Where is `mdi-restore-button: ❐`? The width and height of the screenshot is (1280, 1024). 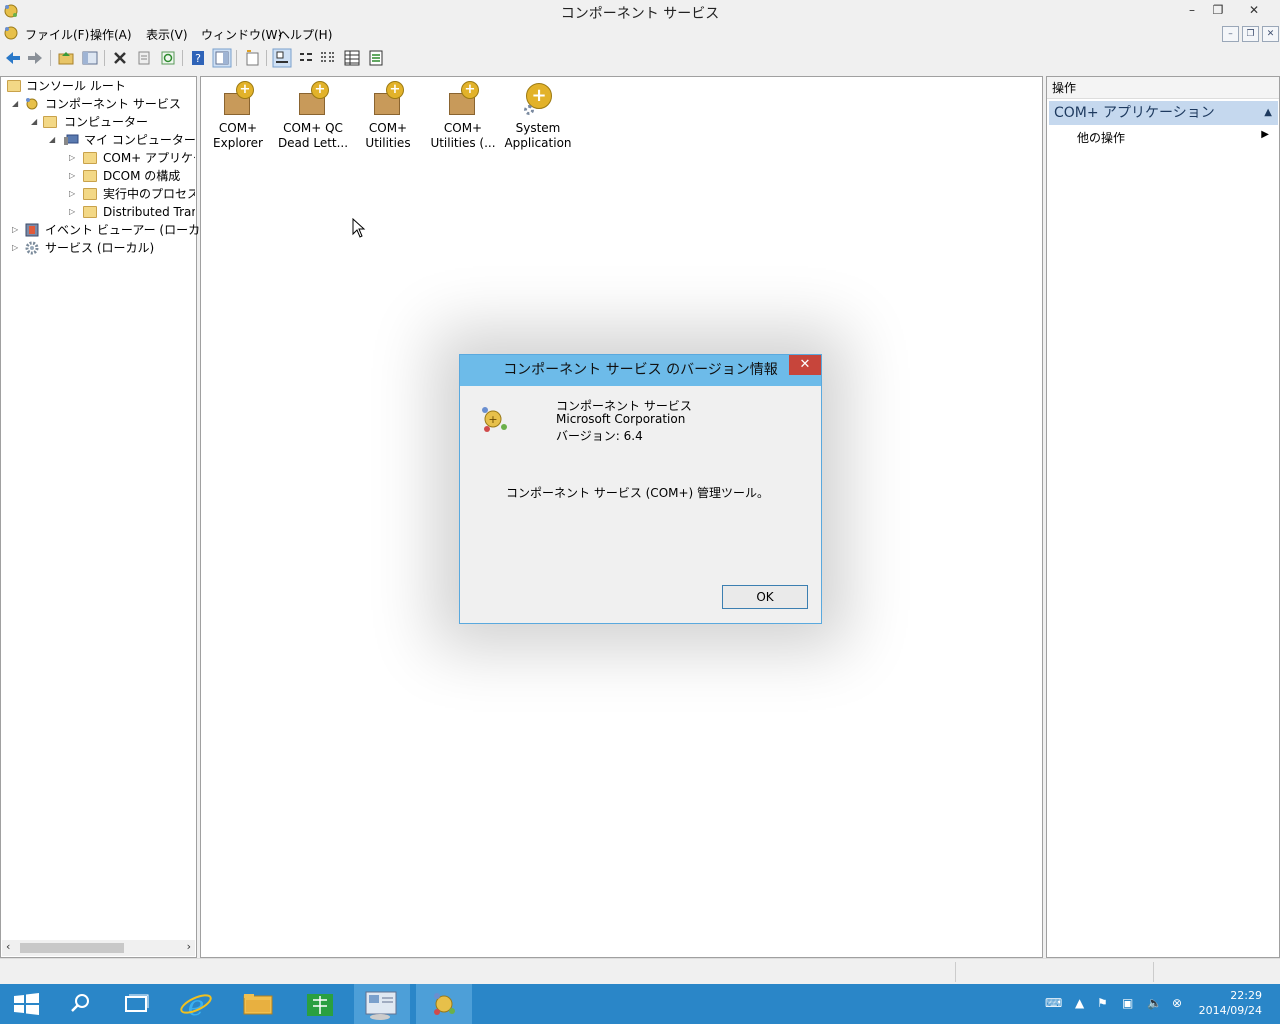 mdi-restore-button: ❐ is located at coordinates (1250, 34).